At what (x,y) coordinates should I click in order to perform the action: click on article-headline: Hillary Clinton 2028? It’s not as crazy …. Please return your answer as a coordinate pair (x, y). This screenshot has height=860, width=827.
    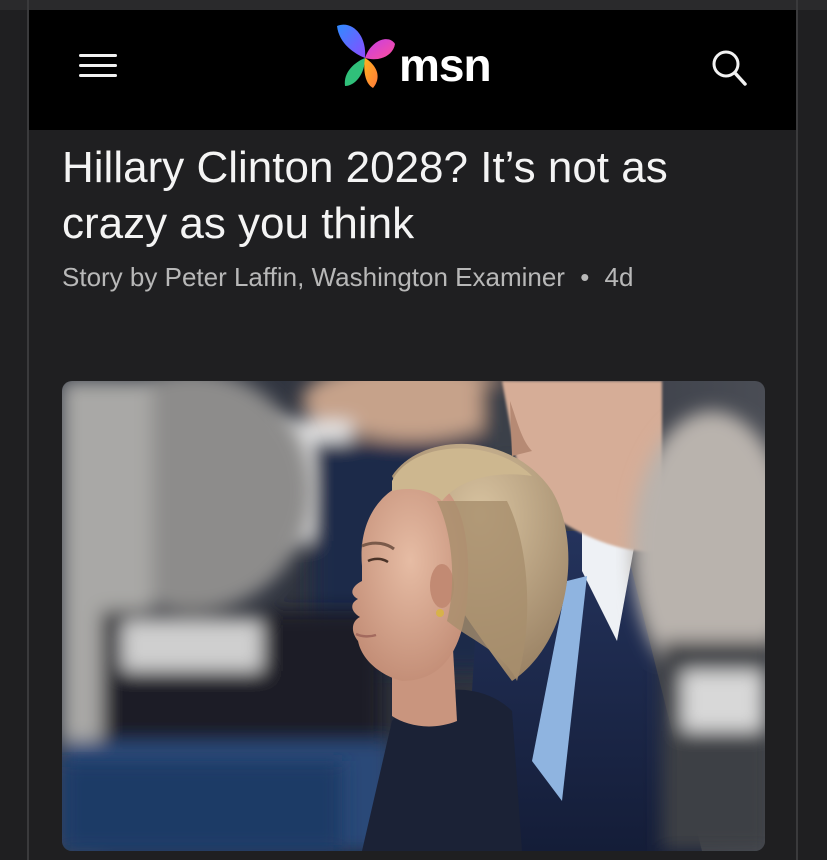
    Looking at the image, I should click on (365, 195).